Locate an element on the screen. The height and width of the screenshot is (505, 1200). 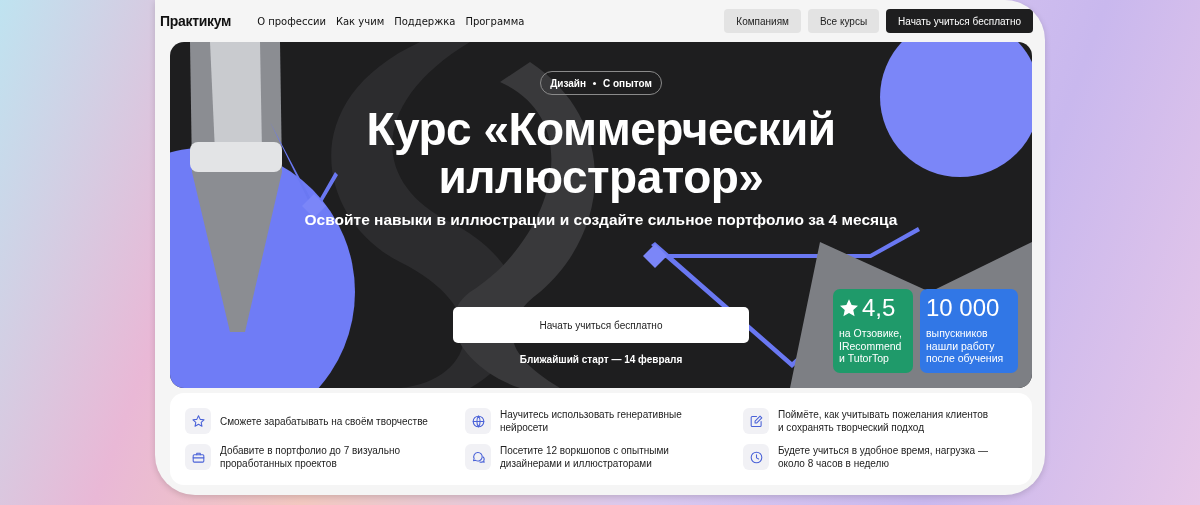
nav-link: О профессии is located at coordinates (291, 21).